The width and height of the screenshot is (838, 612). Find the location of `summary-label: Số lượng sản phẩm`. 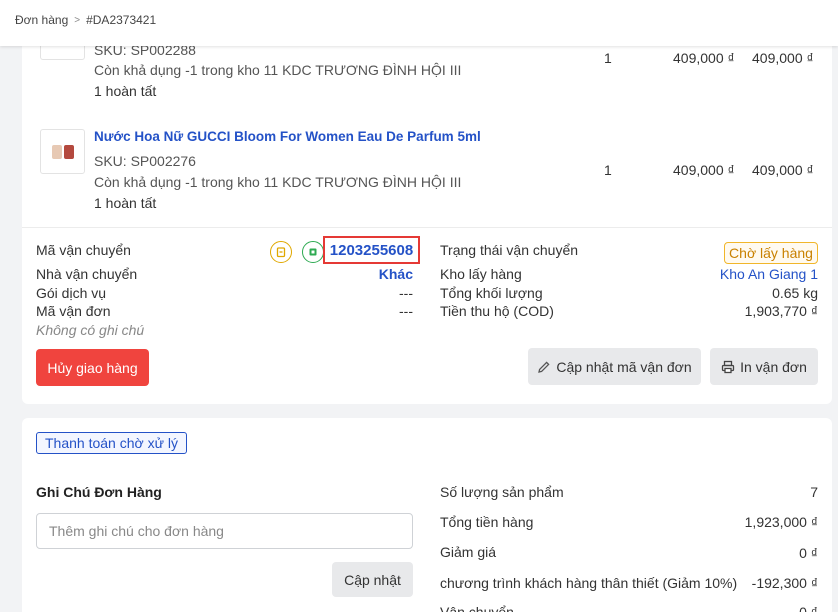

summary-label: Số lượng sản phẩm is located at coordinates (502, 492).